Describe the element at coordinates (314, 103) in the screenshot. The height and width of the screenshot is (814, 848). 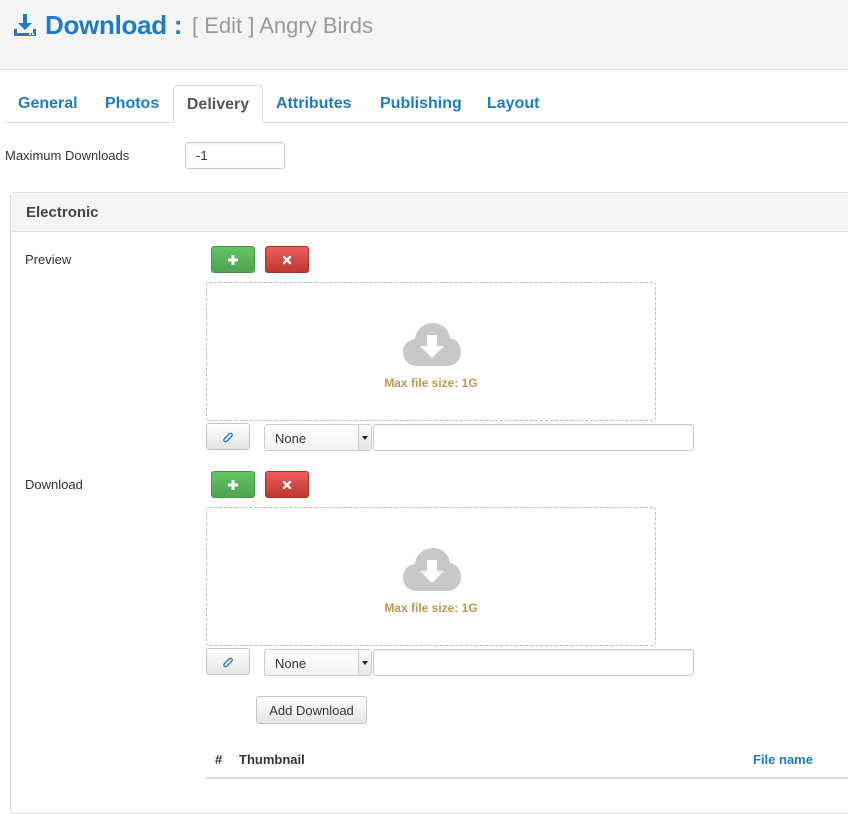
I see `tab-attributes: Attributes` at that location.